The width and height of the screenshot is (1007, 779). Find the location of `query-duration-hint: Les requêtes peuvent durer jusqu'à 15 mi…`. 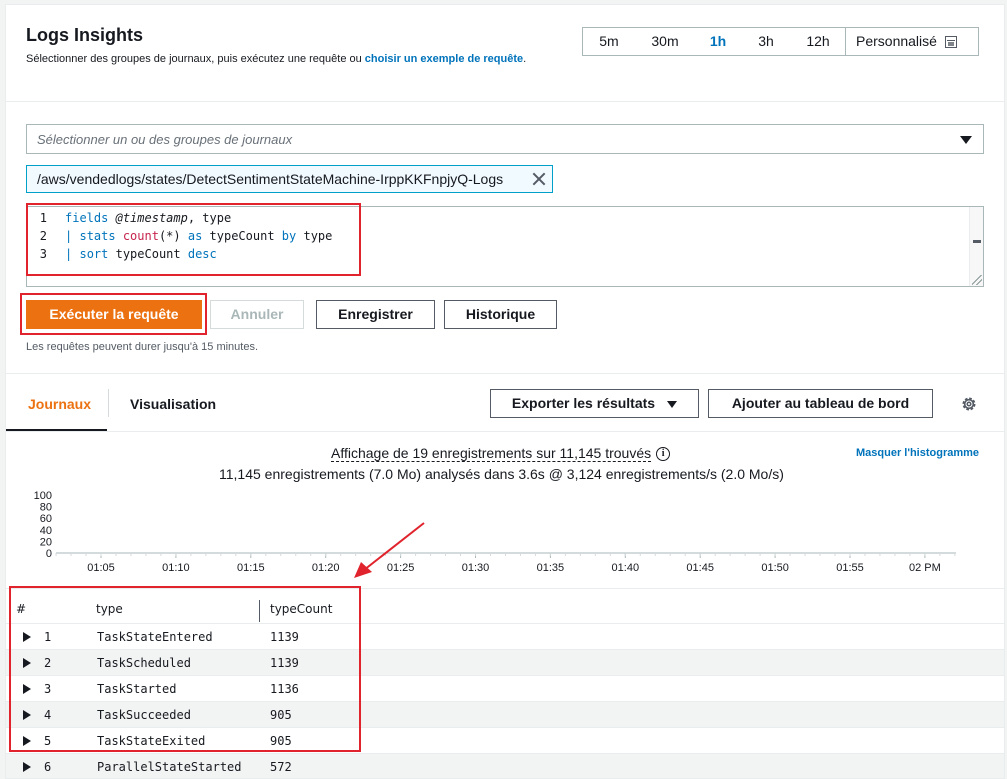

query-duration-hint: Les requêtes peuvent durer jusqu'à 15 mi… is located at coordinates (142, 347).